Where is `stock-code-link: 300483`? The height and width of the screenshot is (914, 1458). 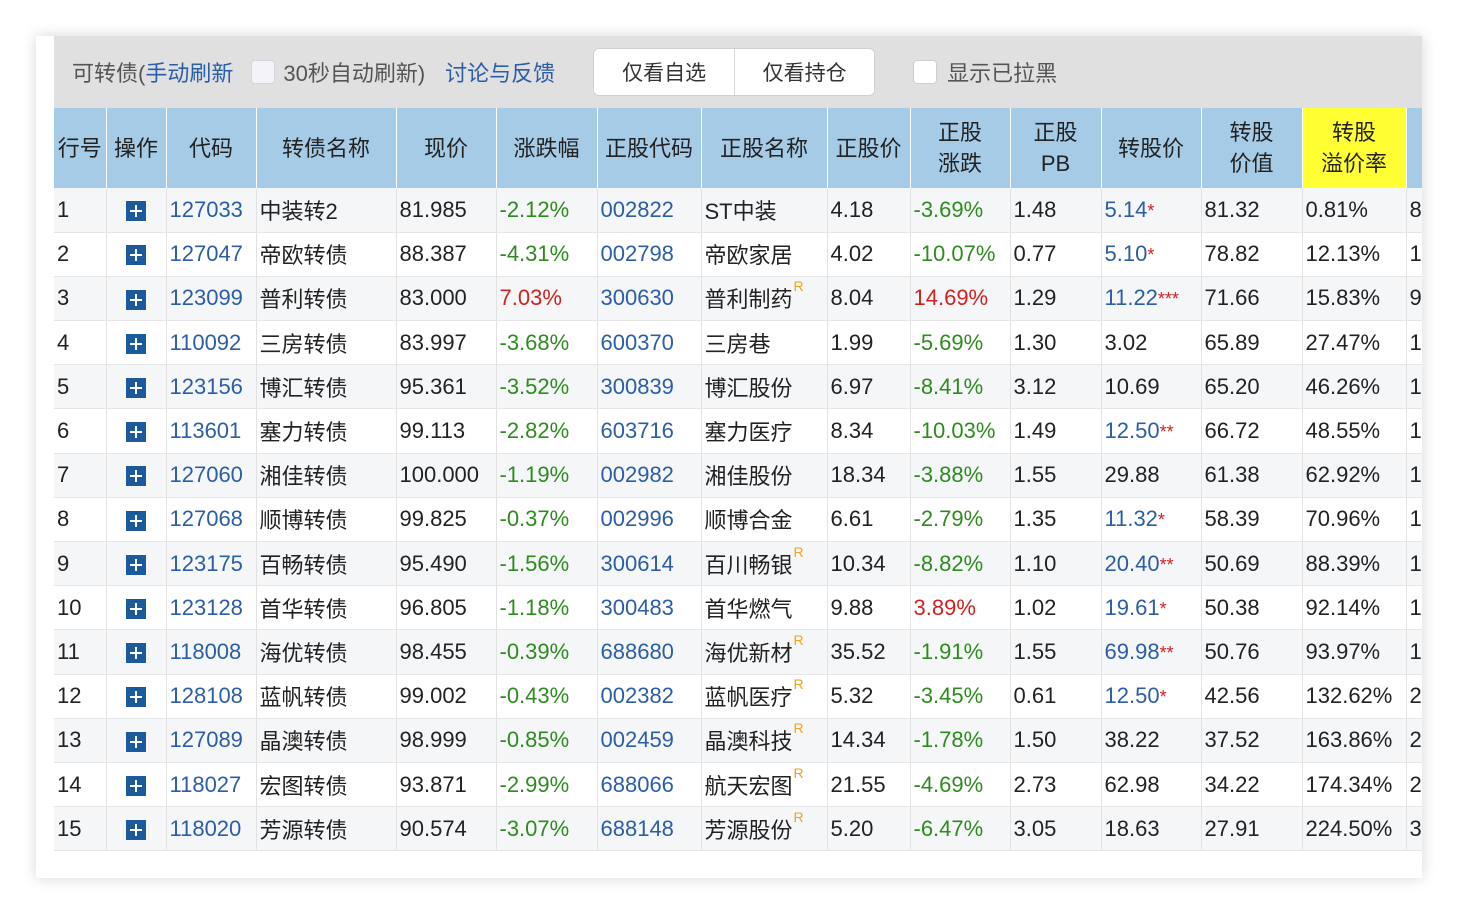 stock-code-link: 300483 is located at coordinates (649, 608).